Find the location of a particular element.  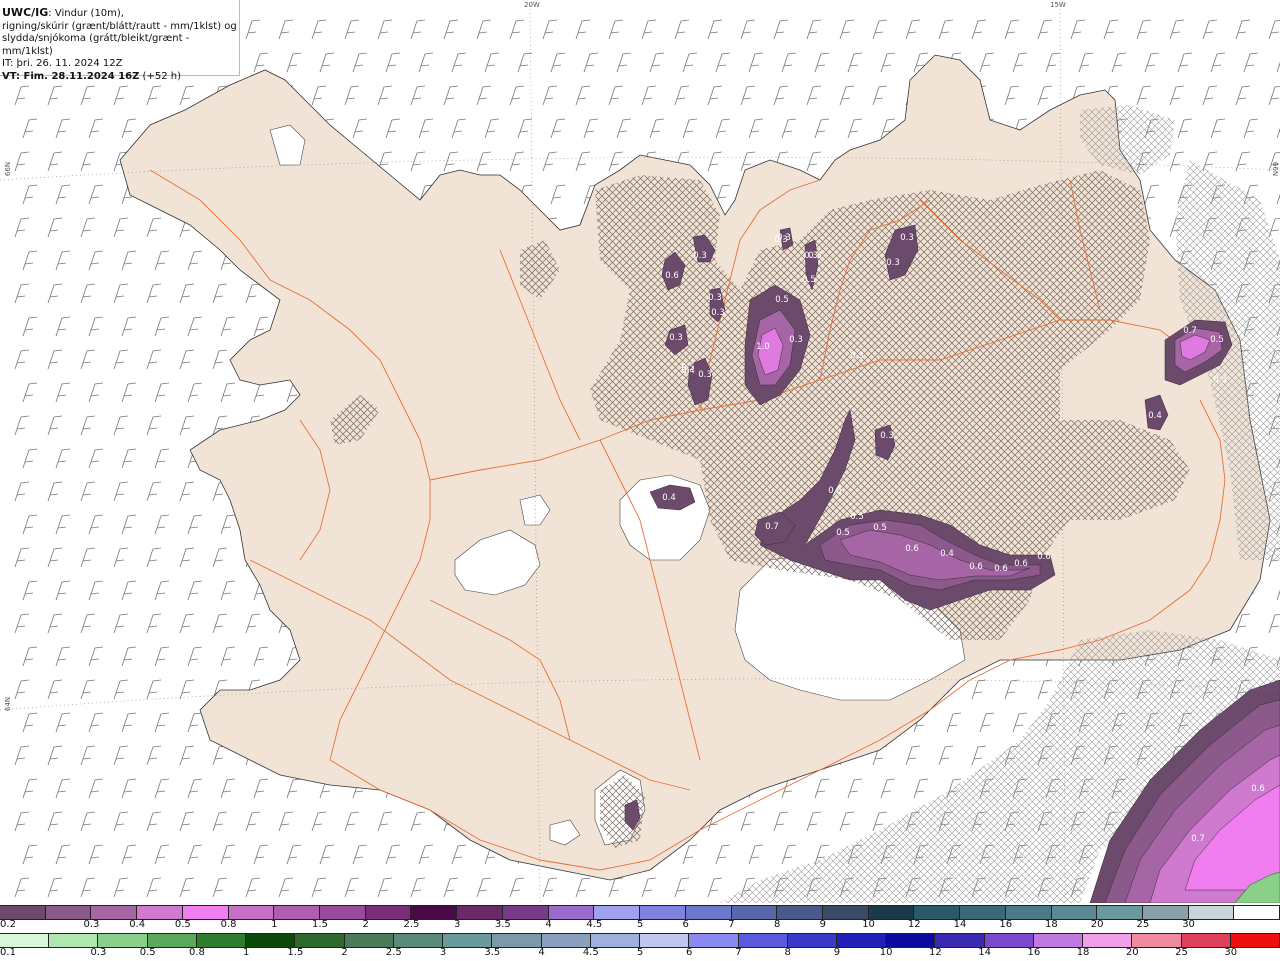

rain-tick-label: 0.5 is located at coordinates (147, 952).